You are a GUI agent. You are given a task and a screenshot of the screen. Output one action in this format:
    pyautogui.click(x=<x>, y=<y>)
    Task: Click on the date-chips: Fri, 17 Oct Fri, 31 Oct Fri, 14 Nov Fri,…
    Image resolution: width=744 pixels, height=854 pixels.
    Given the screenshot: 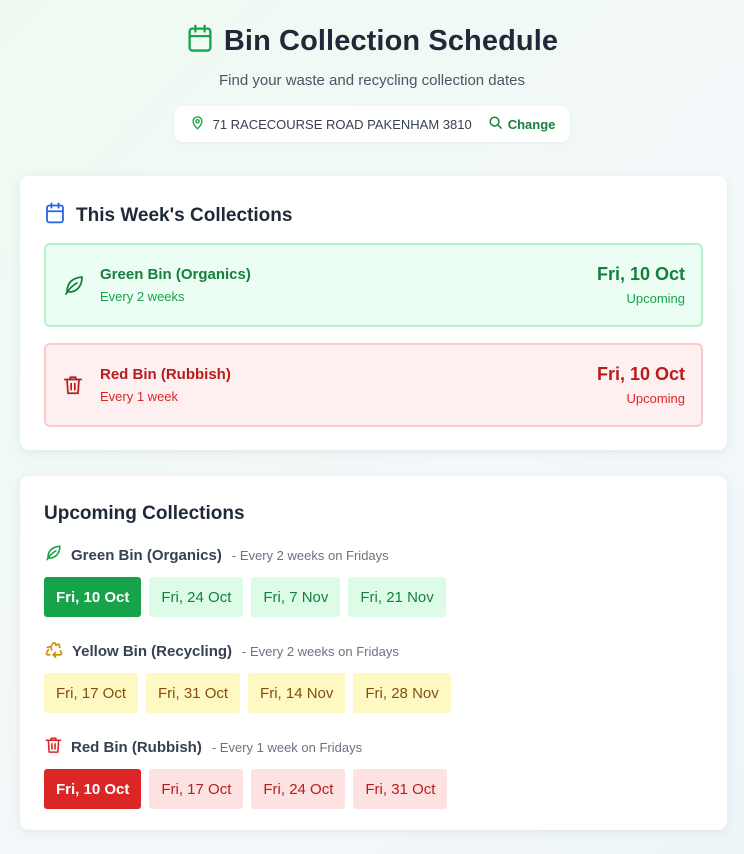 What is the action you would take?
    pyautogui.click(x=247, y=693)
    